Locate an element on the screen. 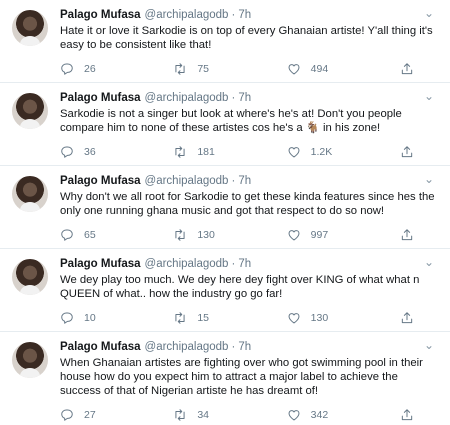  retweet-count: 15 is located at coordinates (203, 318).